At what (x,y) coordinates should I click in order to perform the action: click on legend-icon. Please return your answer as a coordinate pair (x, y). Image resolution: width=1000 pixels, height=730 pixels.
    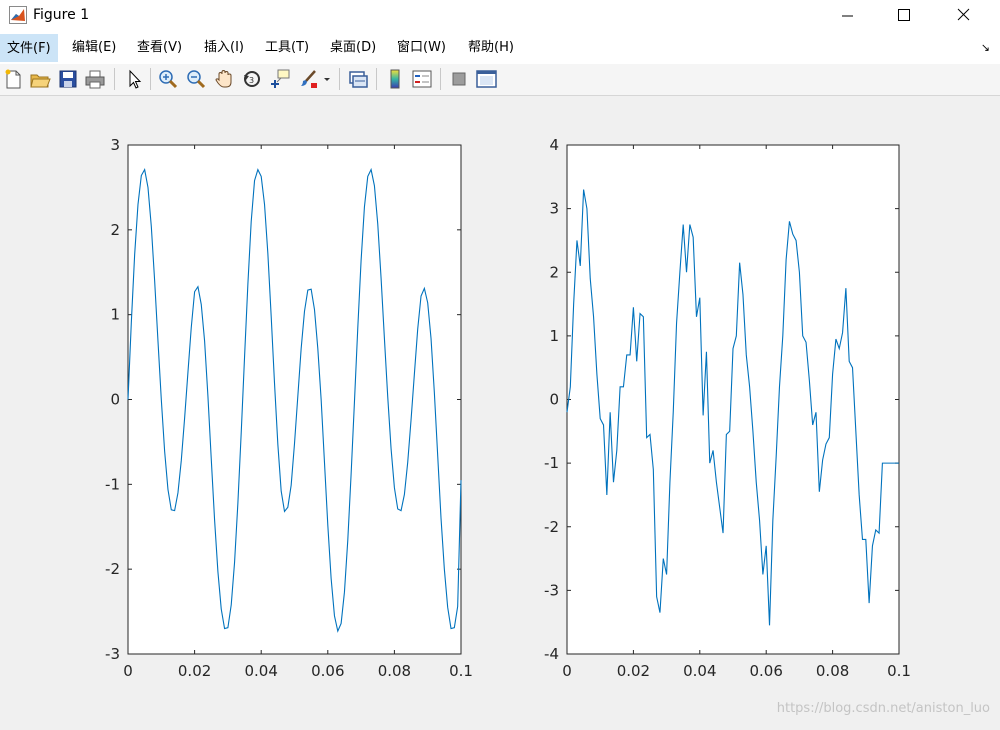
    Looking at the image, I should click on (422, 79).